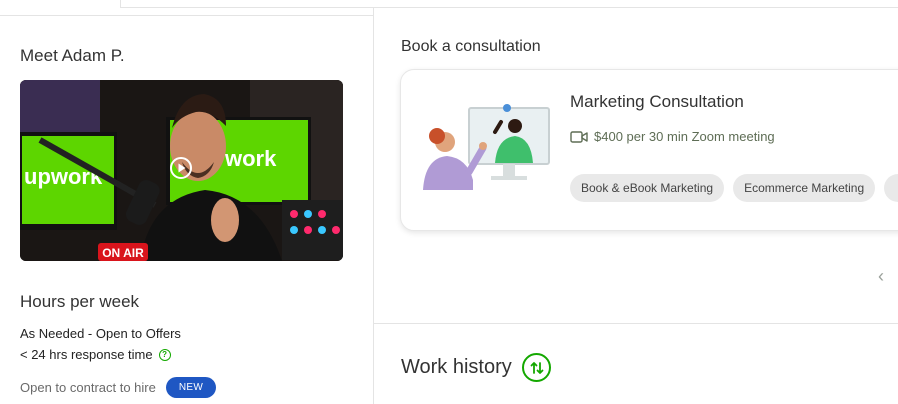  Describe the element at coordinates (88, 387) in the screenshot. I see `contract-text: Open to contract to hire` at that location.